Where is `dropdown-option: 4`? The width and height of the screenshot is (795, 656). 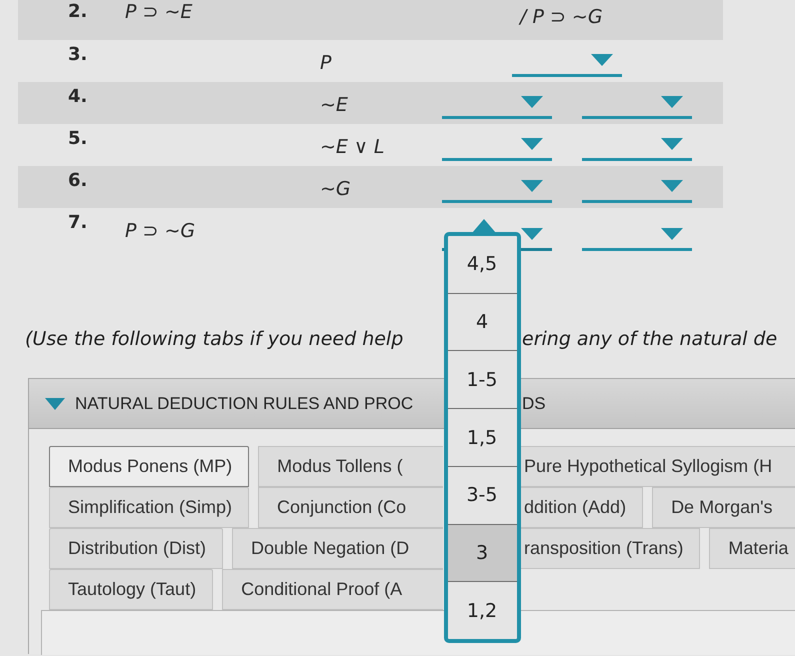
dropdown-option: 4 is located at coordinates (482, 321).